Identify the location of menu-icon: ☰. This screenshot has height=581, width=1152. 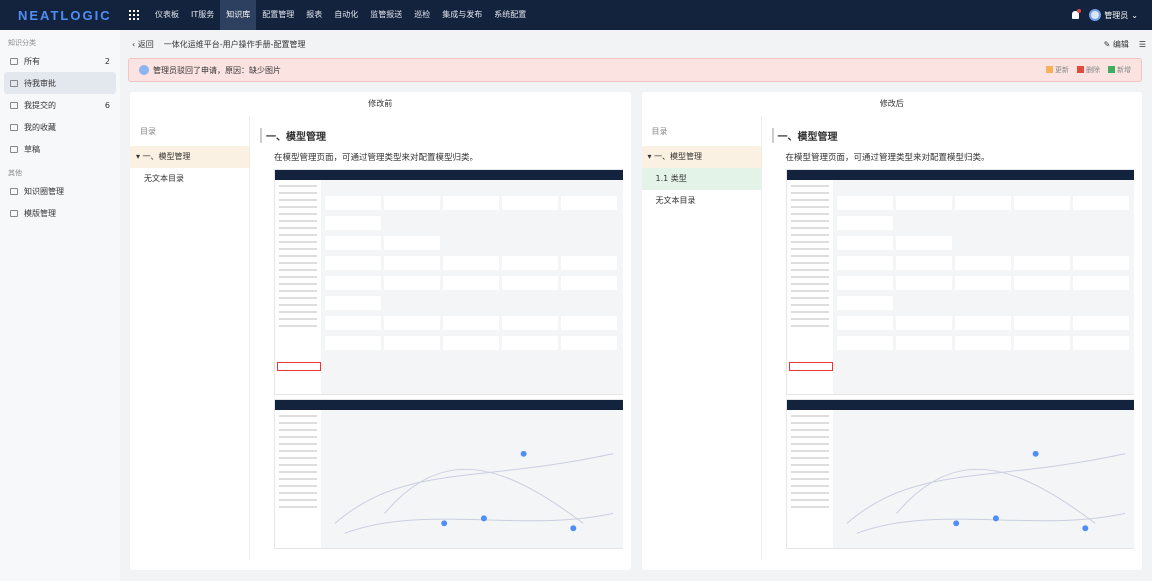
(1142, 44).